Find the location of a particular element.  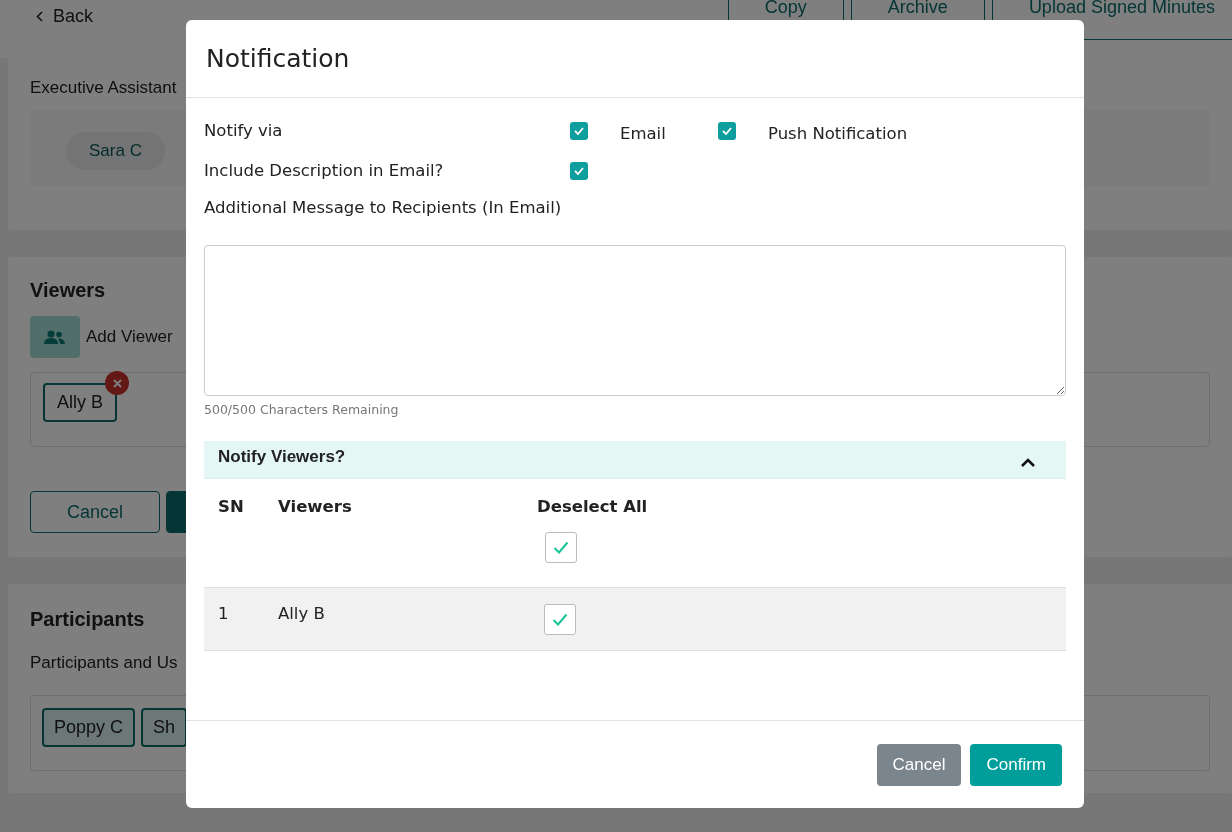

table-cell-text: Ally B is located at coordinates (301, 614).